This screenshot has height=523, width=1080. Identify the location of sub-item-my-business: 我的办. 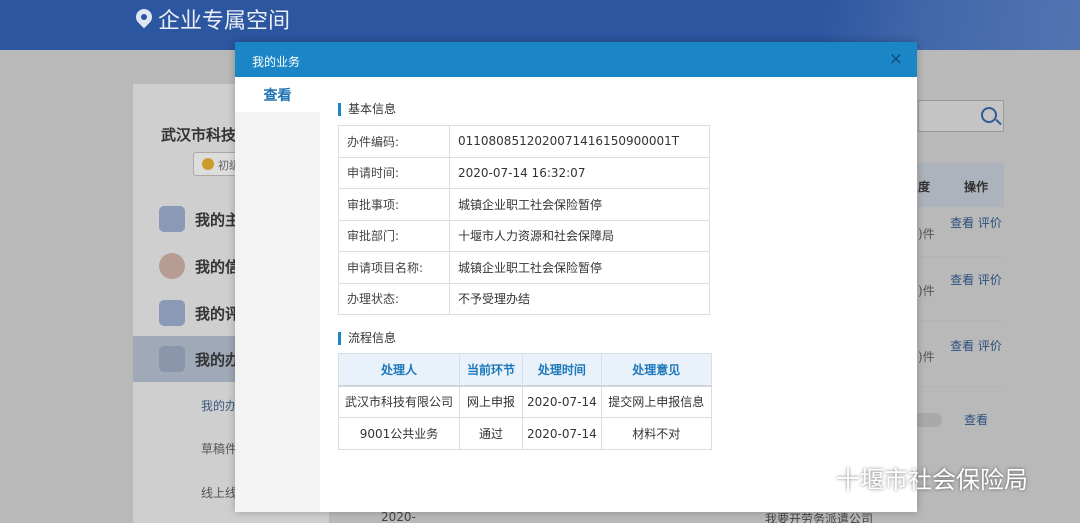
(219, 405).